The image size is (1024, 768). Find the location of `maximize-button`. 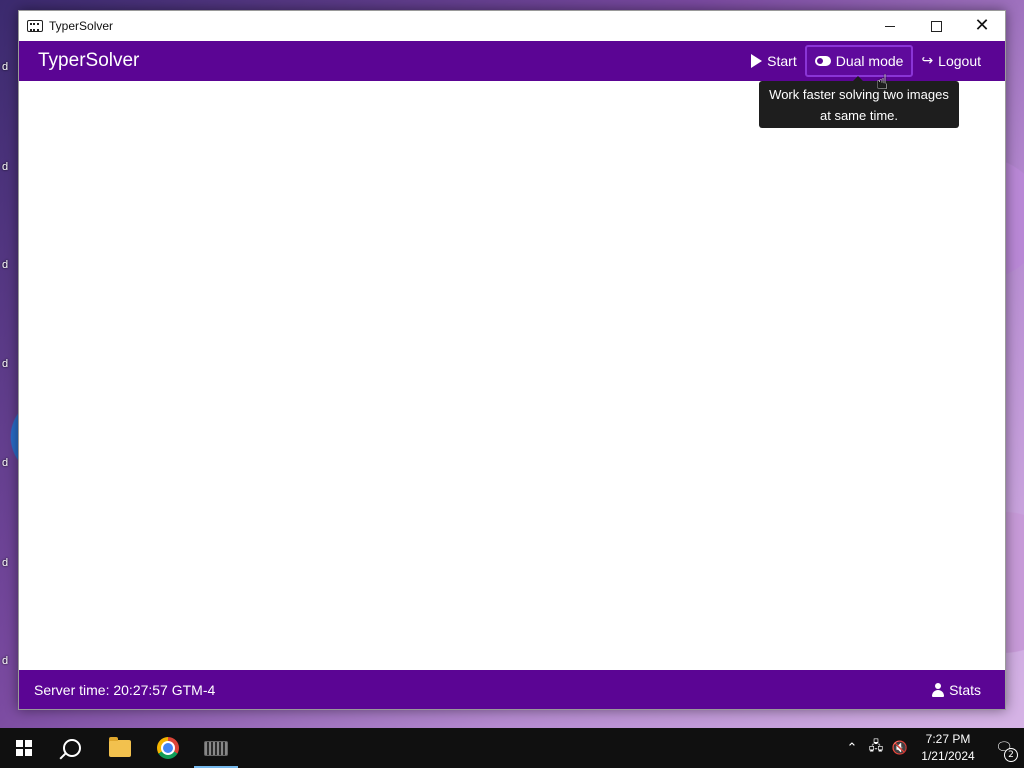

maximize-button is located at coordinates (936, 26).